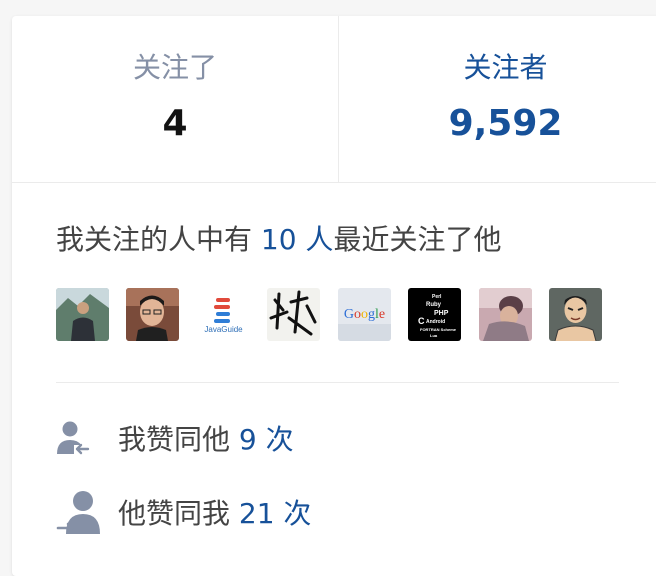 The height and width of the screenshot is (576, 656). What do you see at coordinates (434, 335) in the screenshot?
I see `svg-text: Lua` at bounding box center [434, 335].